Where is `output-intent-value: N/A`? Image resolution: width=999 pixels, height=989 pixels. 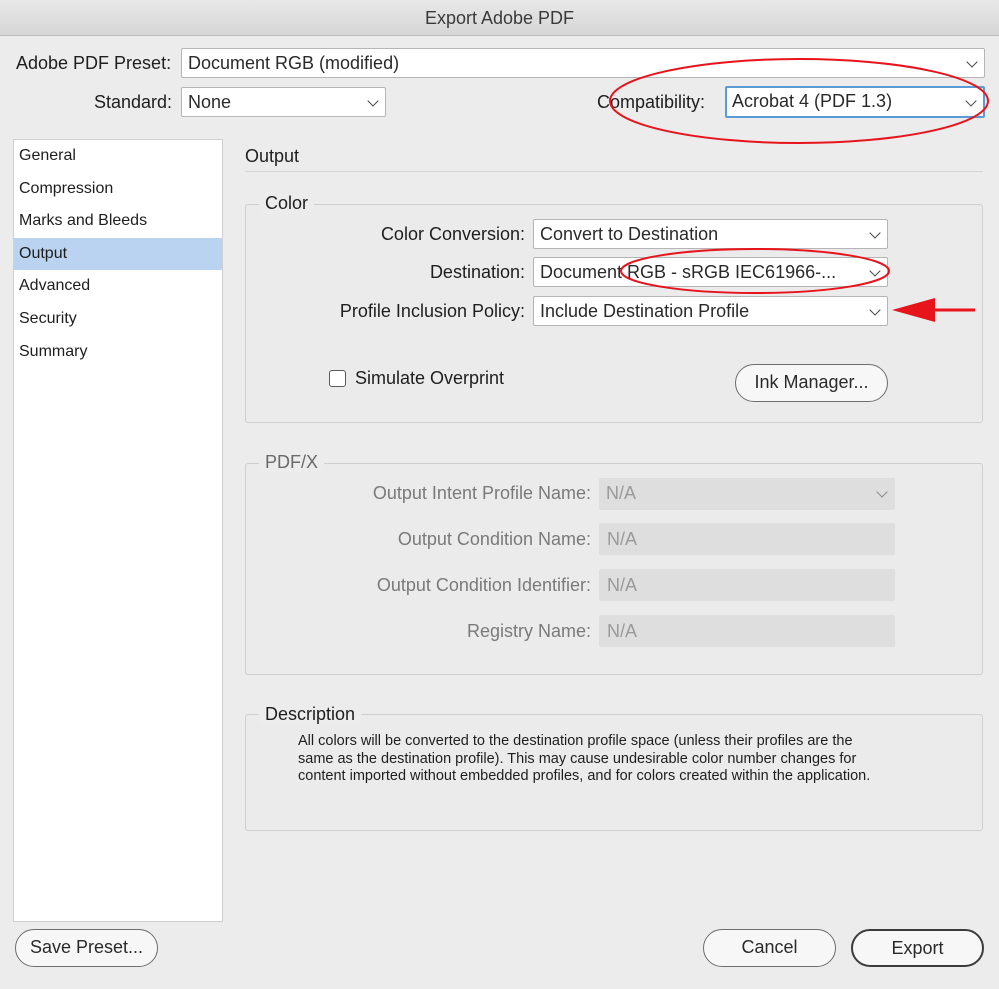
output-intent-value: N/A is located at coordinates (621, 493).